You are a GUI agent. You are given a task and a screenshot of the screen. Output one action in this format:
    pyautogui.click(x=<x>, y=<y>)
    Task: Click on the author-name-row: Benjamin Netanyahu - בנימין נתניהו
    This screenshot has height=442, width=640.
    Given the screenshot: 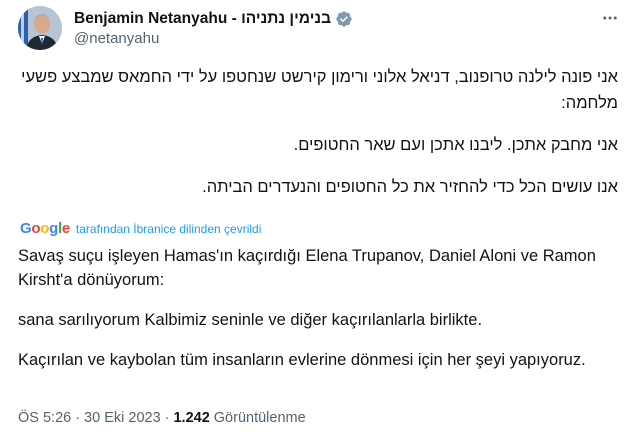 What is the action you would take?
    pyautogui.click(x=213, y=19)
    